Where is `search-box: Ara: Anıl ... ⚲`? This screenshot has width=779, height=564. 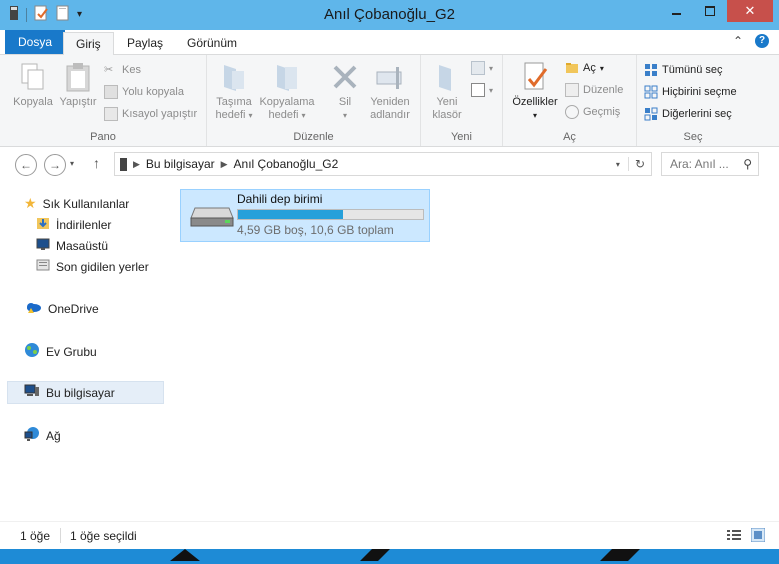
search-box: Ara: Anıl ... ⚲ is located at coordinates (710, 164).